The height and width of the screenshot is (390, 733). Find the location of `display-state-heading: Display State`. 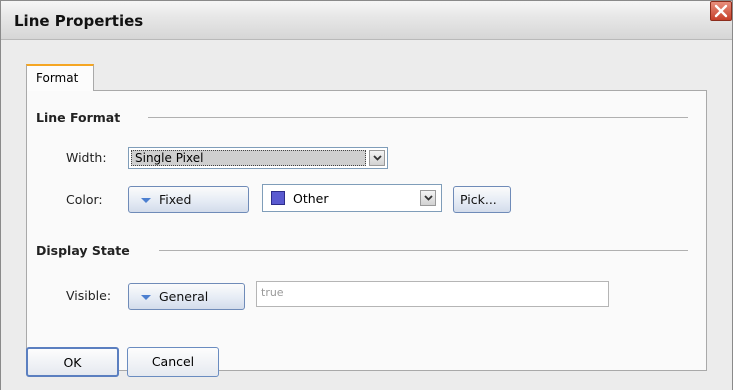

display-state-heading: Display State is located at coordinates (83, 250).